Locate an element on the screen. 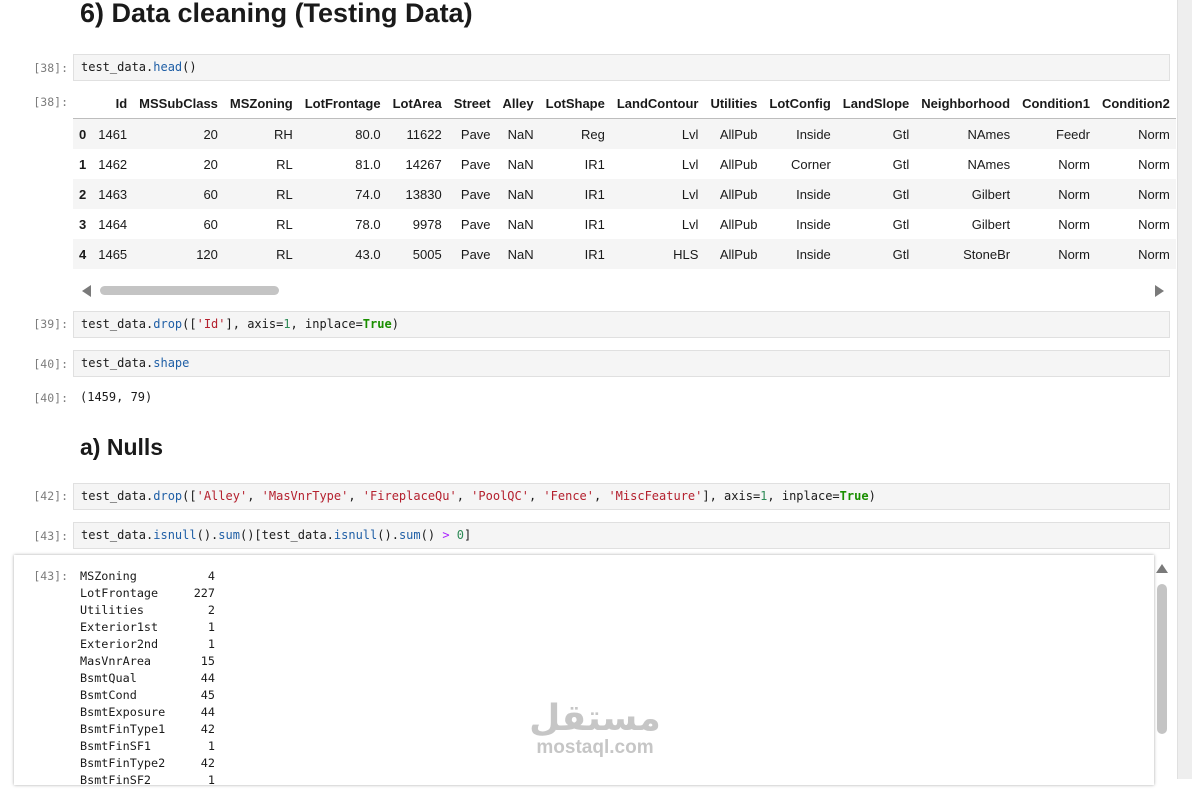  horizontal-scrollbar is located at coordinates (624, 291).